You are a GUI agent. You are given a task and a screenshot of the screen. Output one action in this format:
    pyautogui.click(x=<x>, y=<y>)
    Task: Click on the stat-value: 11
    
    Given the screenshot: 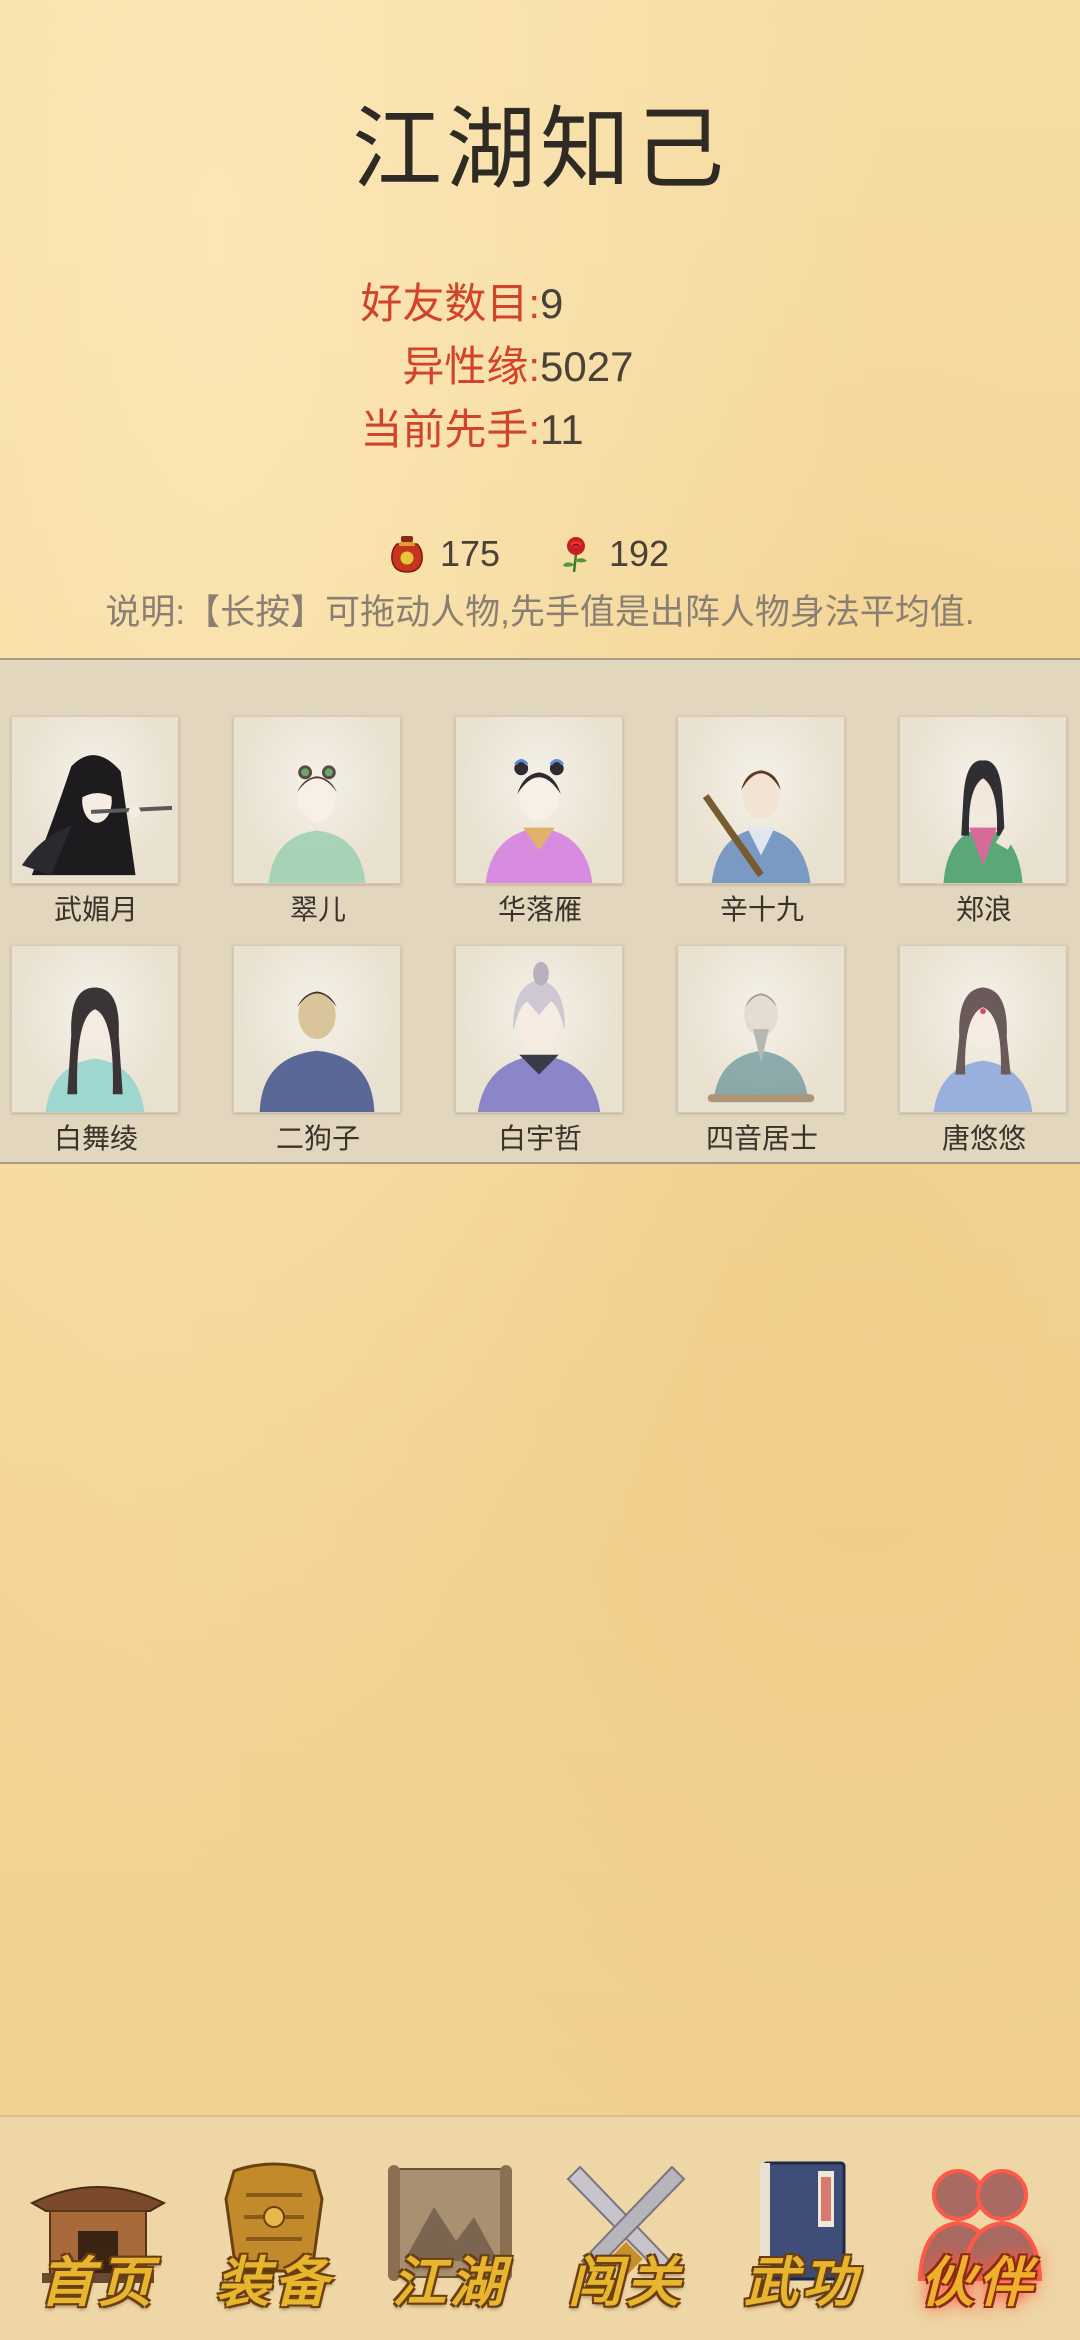 What is the action you would take?
    pyautogui.click(x=562, y=429)
    